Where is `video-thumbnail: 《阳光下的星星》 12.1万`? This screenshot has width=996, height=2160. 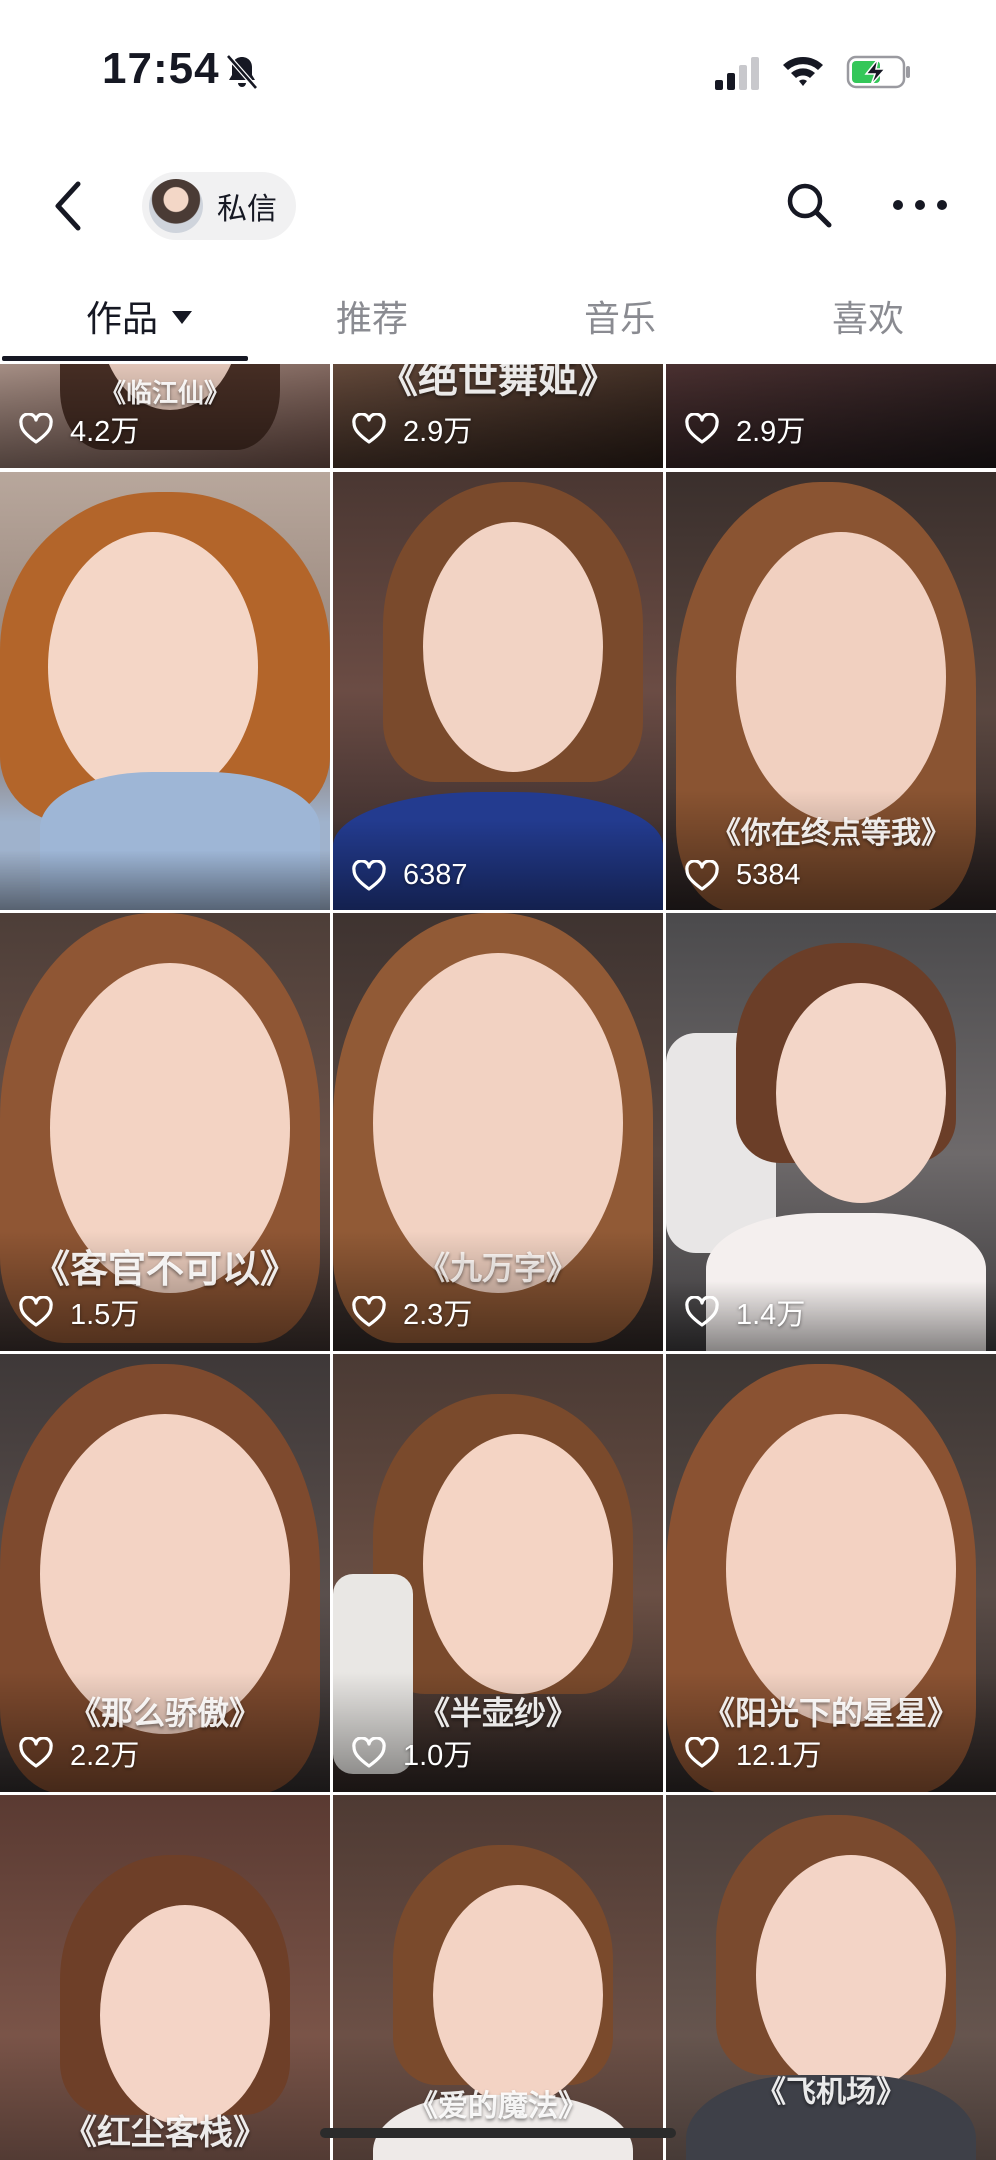 video-thumbnail: 《阳光下的星星》 12.1万 is located at coordinates (831, 1573).